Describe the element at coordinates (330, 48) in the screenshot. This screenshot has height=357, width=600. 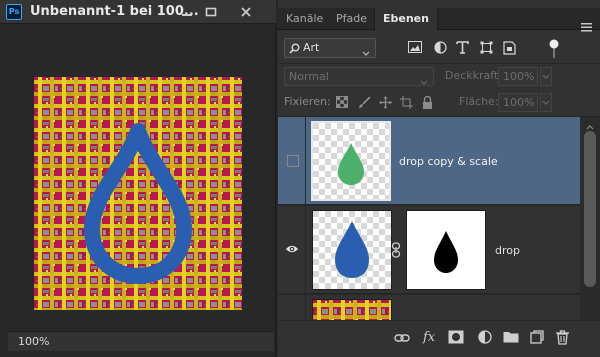
I see `filter-kind-select: Art` at that location.